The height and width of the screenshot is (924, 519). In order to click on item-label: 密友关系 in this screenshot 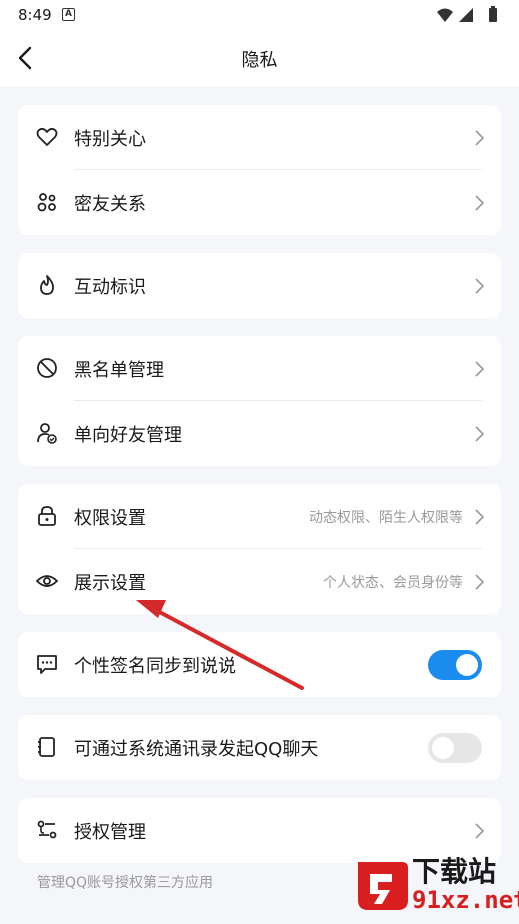, I will do `click(110, 204)`.